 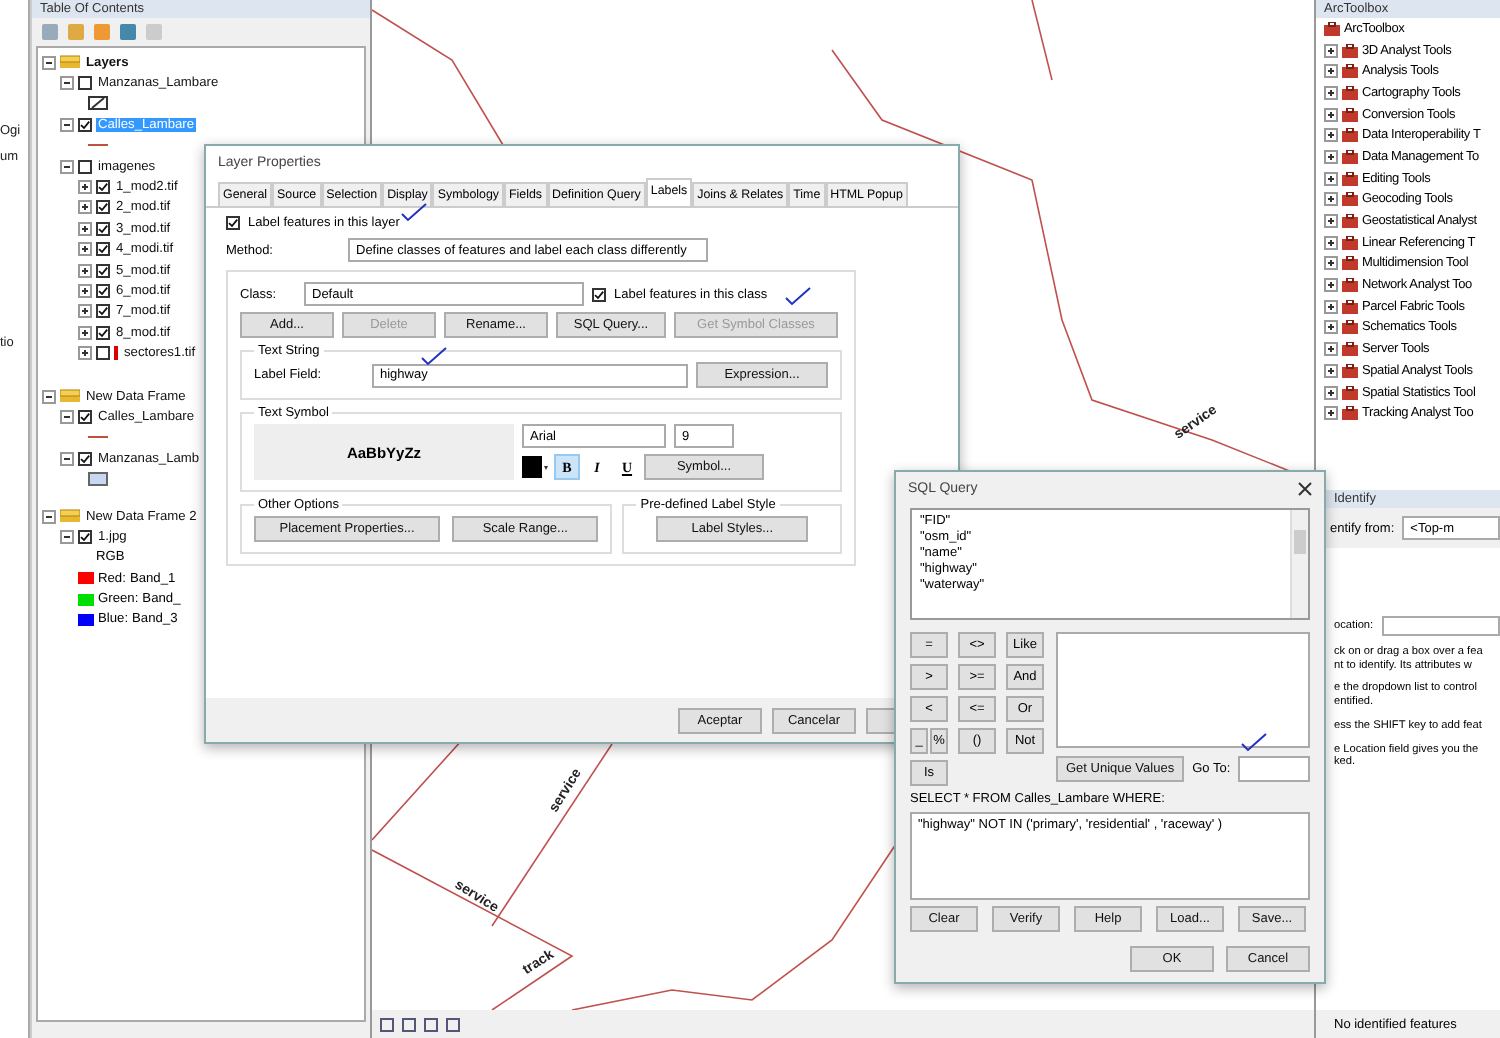 What do you see at coordinates (1440, 626) in the screenshot?
I see `location-field` at bounding box center [1440, 626].